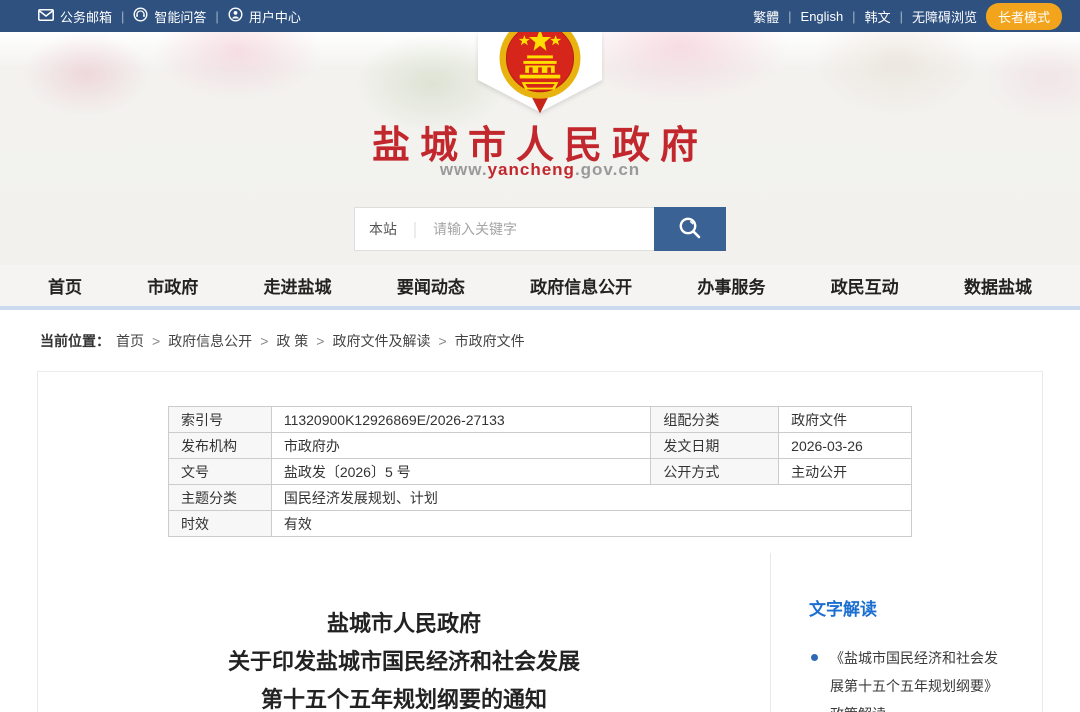 The height and width of the screenshot is (712, 1080). I want to click on meta-validity-label: 时效, so click(220, 523).